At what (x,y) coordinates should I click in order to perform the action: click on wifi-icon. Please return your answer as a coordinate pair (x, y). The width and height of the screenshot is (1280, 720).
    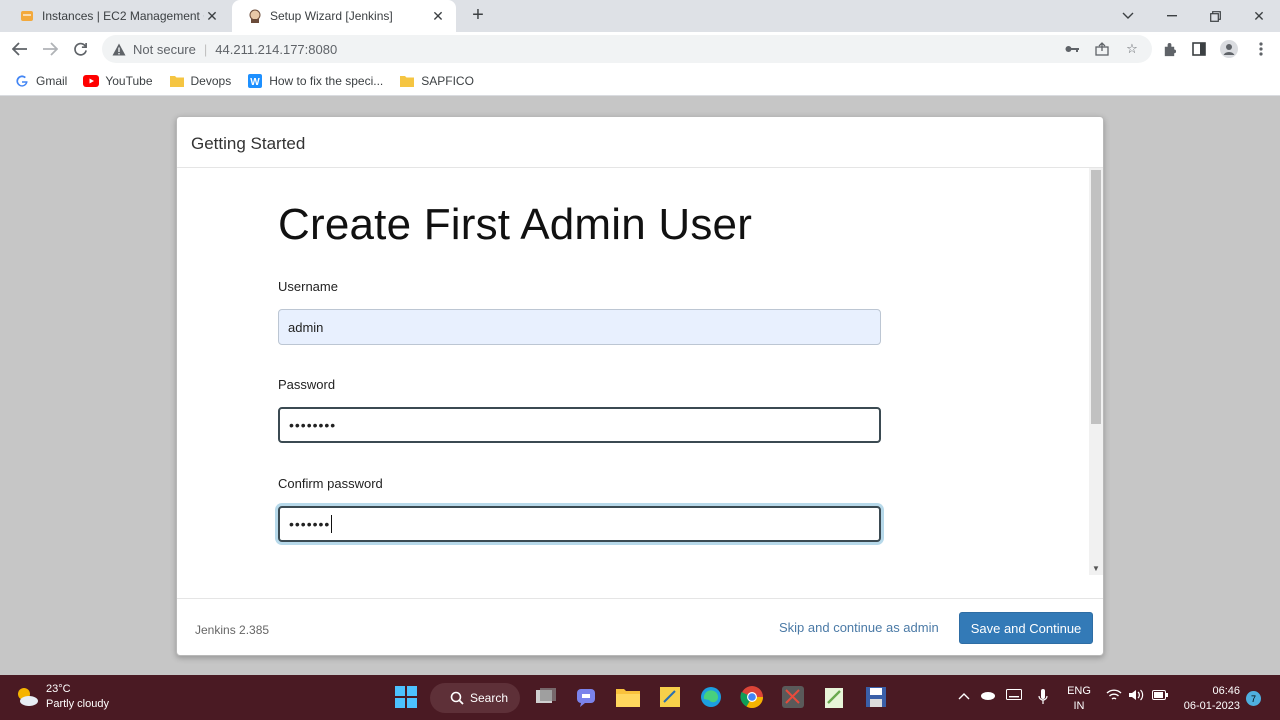
    Looking at the image, I should click on (1114, 696).